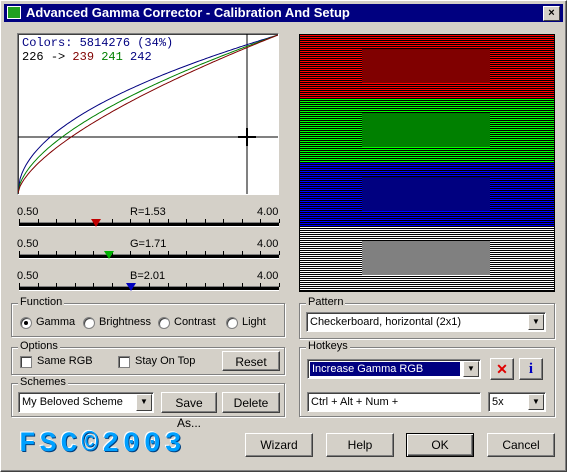 The width and height of the screenshot is (567, 472). I want to click on schemes-group-title: Schemes, so click(43, 382).